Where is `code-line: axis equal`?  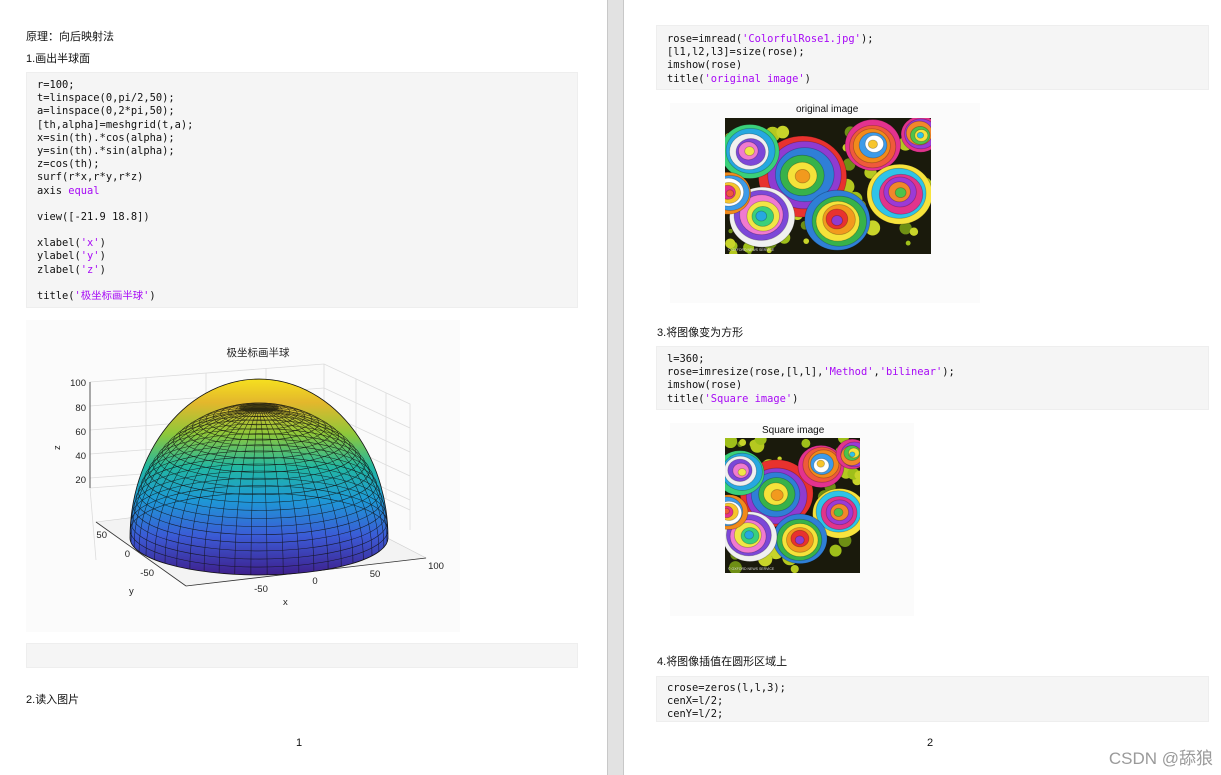 code-line: axis equal is located at coordinates (302, 191).